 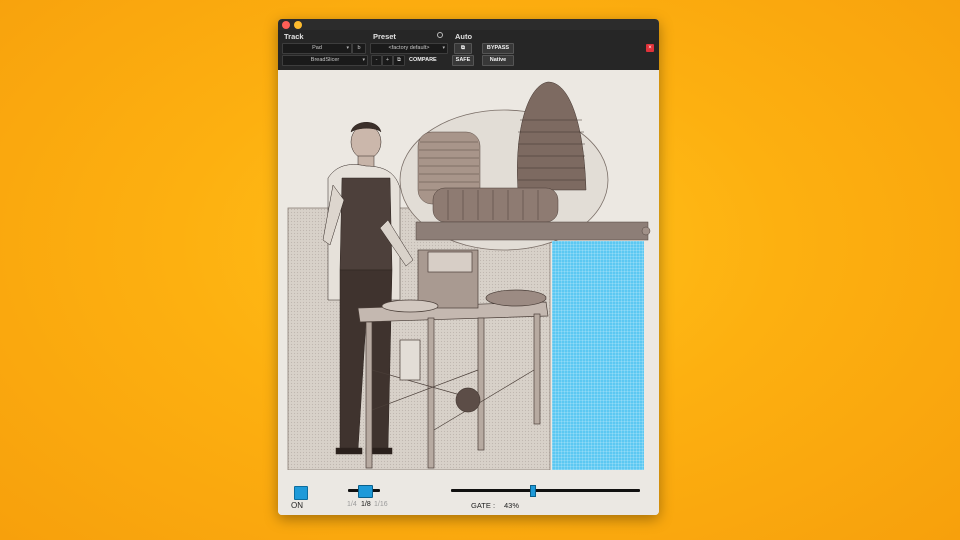 I want to click on plugin-close-icon: ×, so click(x=650, y=48).